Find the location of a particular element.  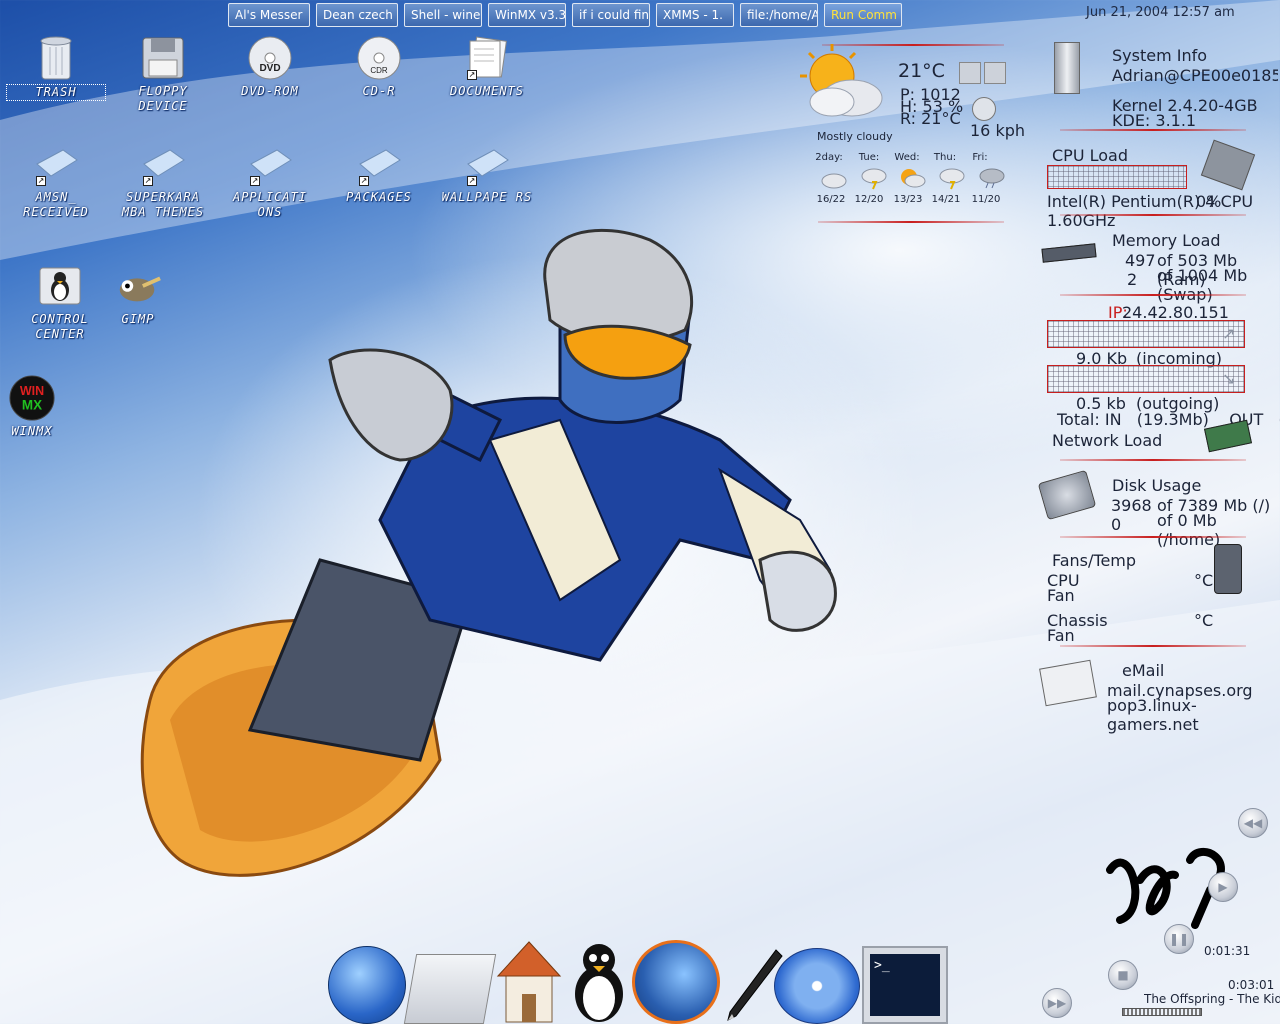

media-elapsed-time: 0:01:31 is located at coordinates (1227, 951).